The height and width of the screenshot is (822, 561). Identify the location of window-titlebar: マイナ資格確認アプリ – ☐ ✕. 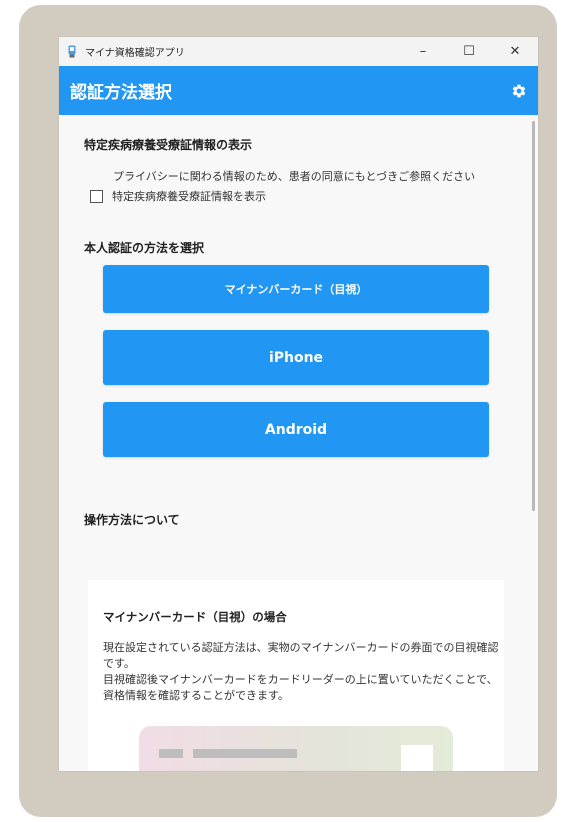
(298, 51).